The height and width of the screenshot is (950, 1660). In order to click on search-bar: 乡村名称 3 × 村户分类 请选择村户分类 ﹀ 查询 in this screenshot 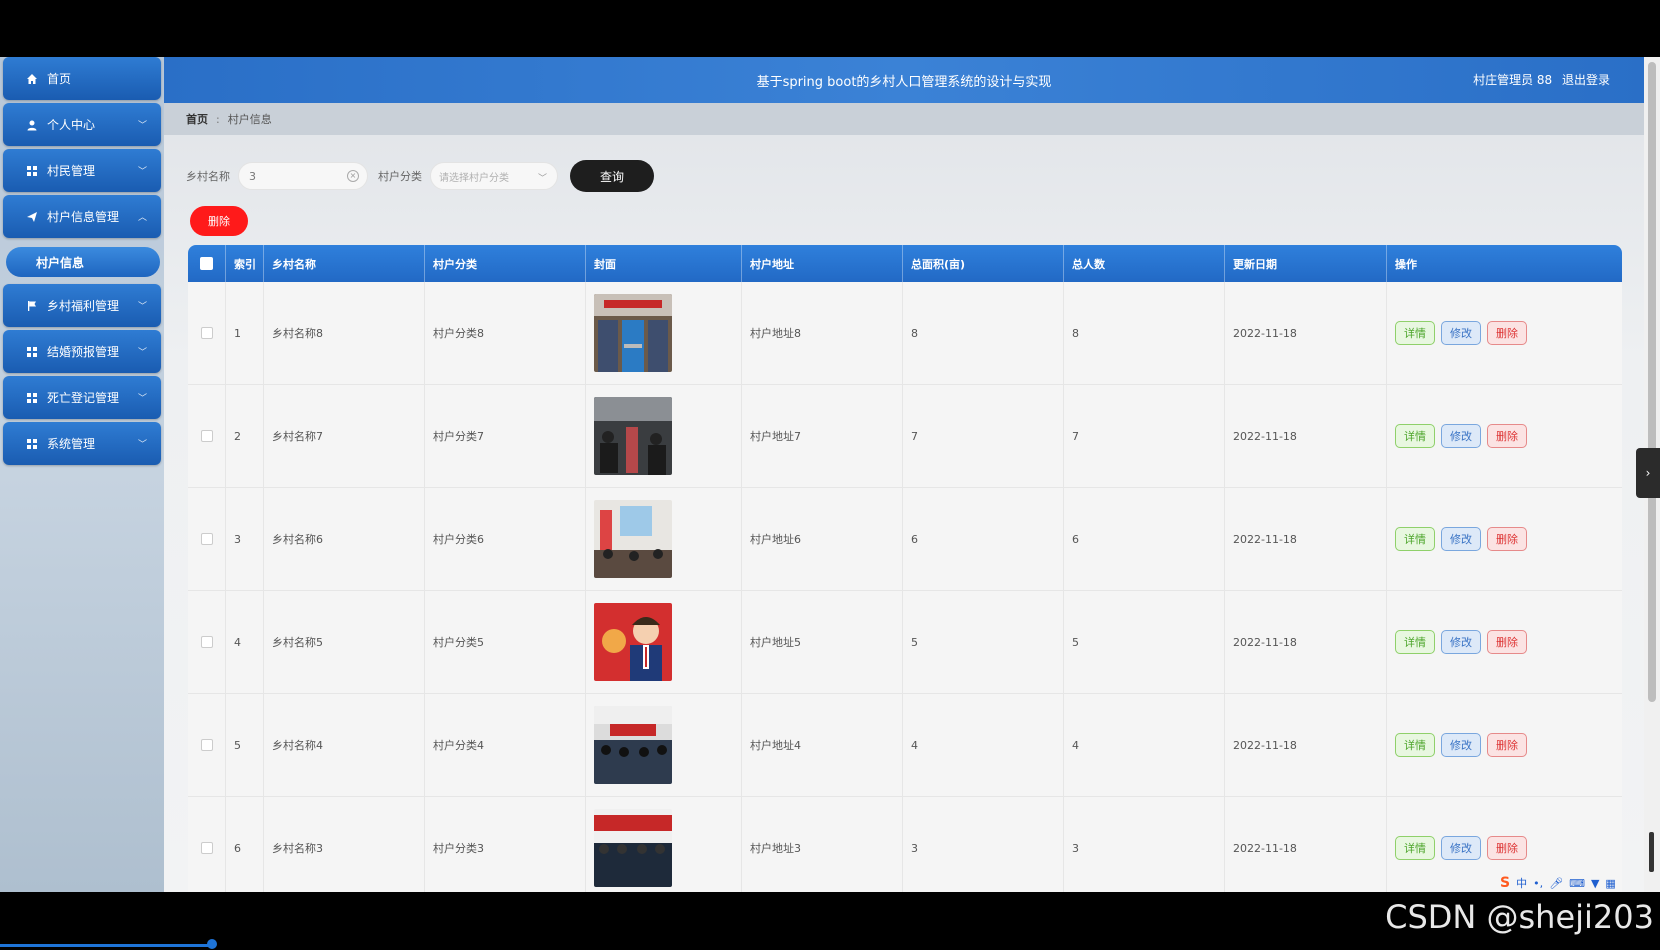, I will do `click(420, 176)`.